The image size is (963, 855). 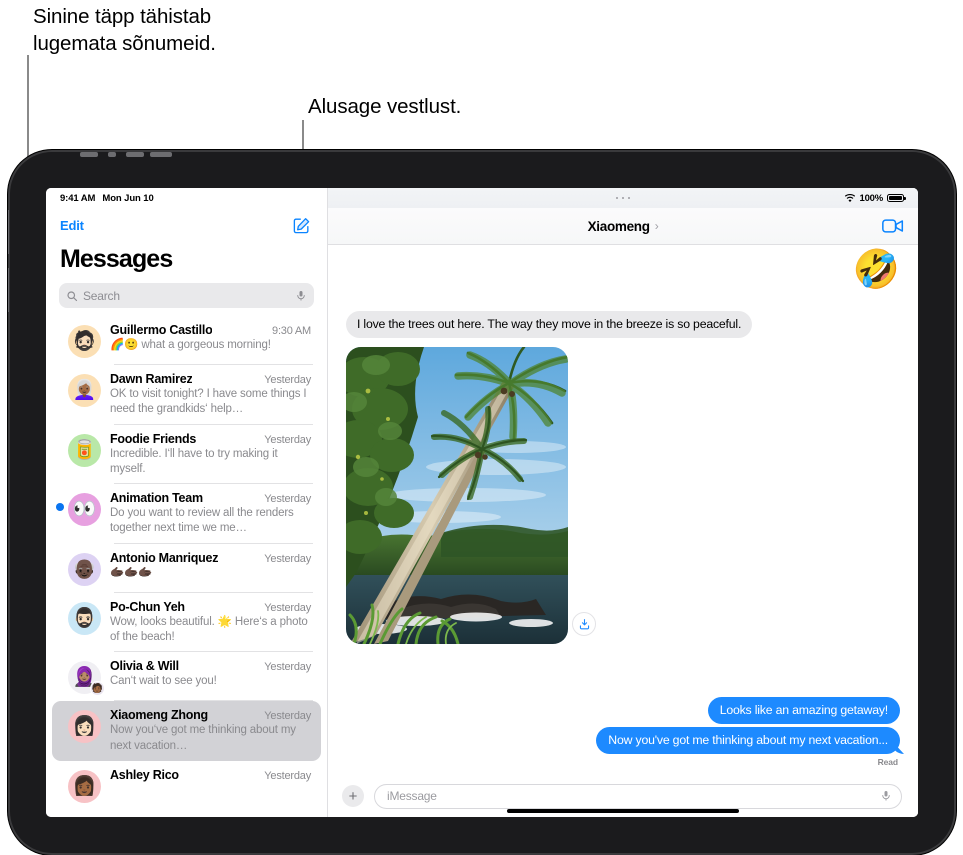 What do you see at coordinates (72, 225) in the screenshot?
I see `edit-button: Edit` at bounding box center [72, 225].